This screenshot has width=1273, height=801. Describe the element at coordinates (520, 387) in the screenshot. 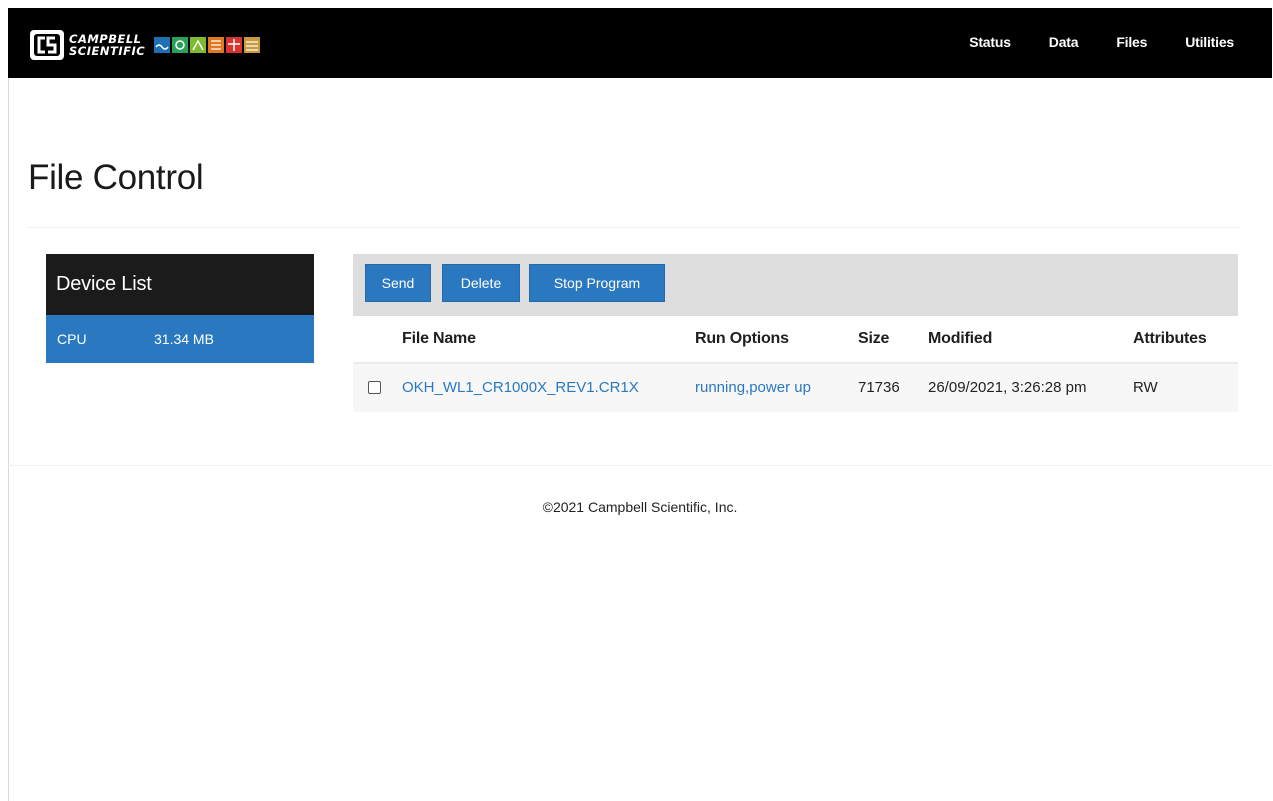

I see `file-name-link: OKH_WL1_CR1000X_REV1.CR1X` at that location.